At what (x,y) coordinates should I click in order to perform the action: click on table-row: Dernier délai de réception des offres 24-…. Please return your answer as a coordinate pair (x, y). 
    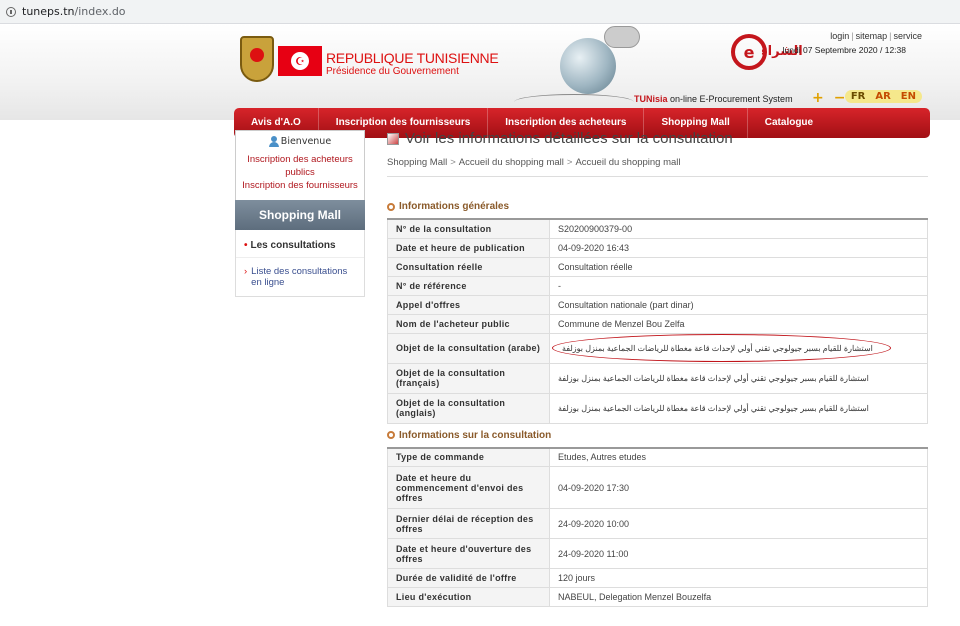
    Looking at the image, I should click on (657, 523).